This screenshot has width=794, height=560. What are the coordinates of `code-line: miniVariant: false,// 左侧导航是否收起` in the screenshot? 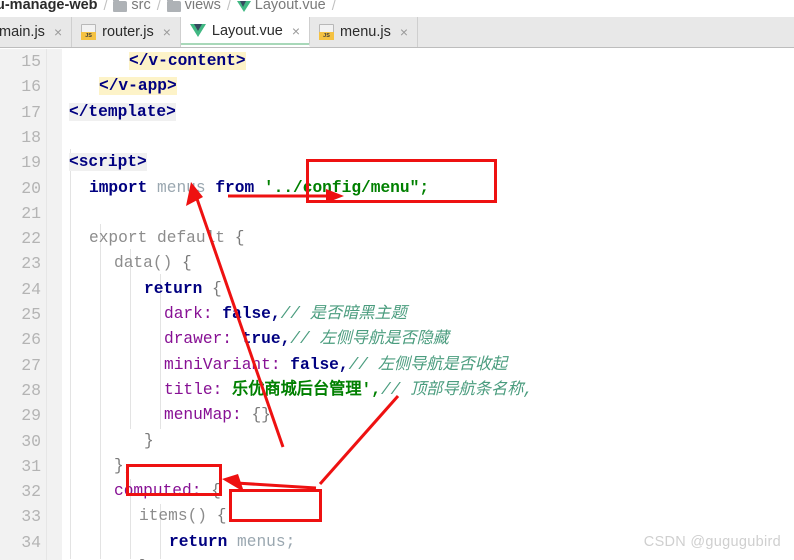 It's located at (335, 365).